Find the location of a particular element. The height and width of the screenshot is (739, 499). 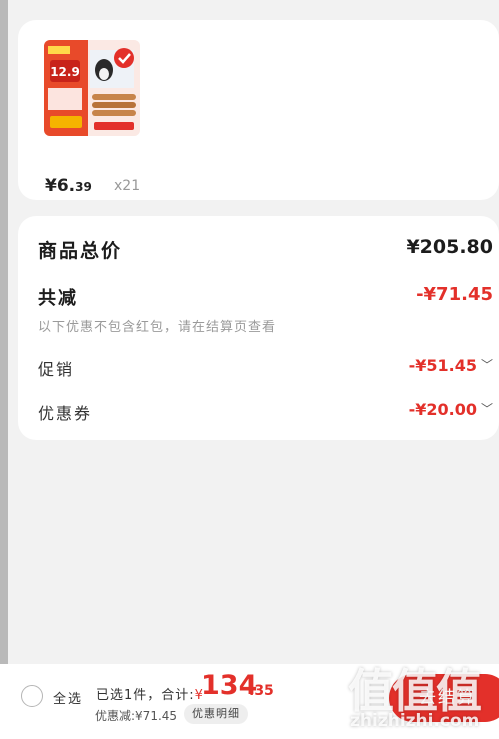

saved-amount: 优惠减:¥71.45 is located at coordinates (136, 716).